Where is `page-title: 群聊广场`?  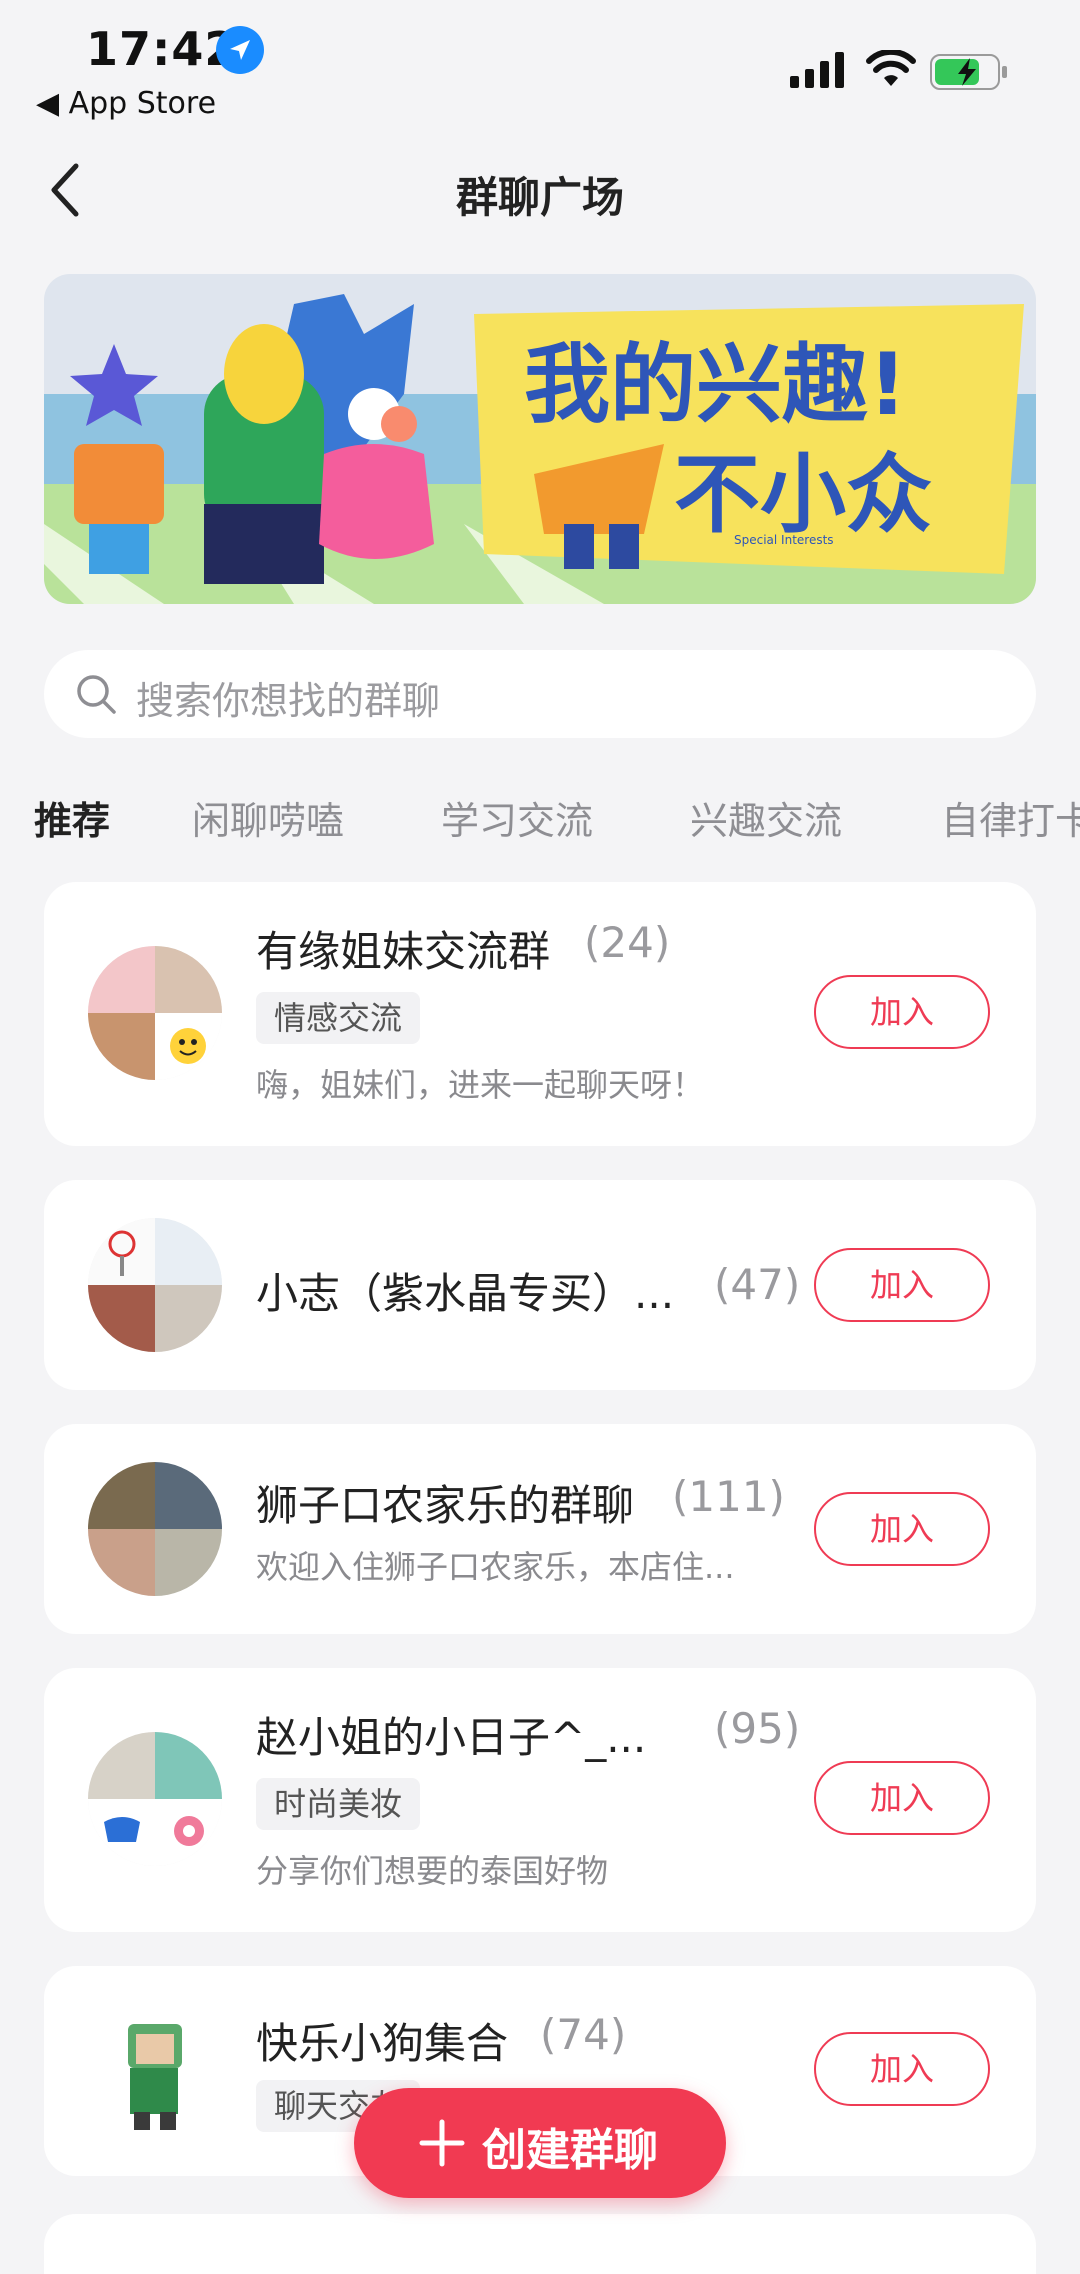
page-title: 群聊广场 is located at coordinates (539, 197).